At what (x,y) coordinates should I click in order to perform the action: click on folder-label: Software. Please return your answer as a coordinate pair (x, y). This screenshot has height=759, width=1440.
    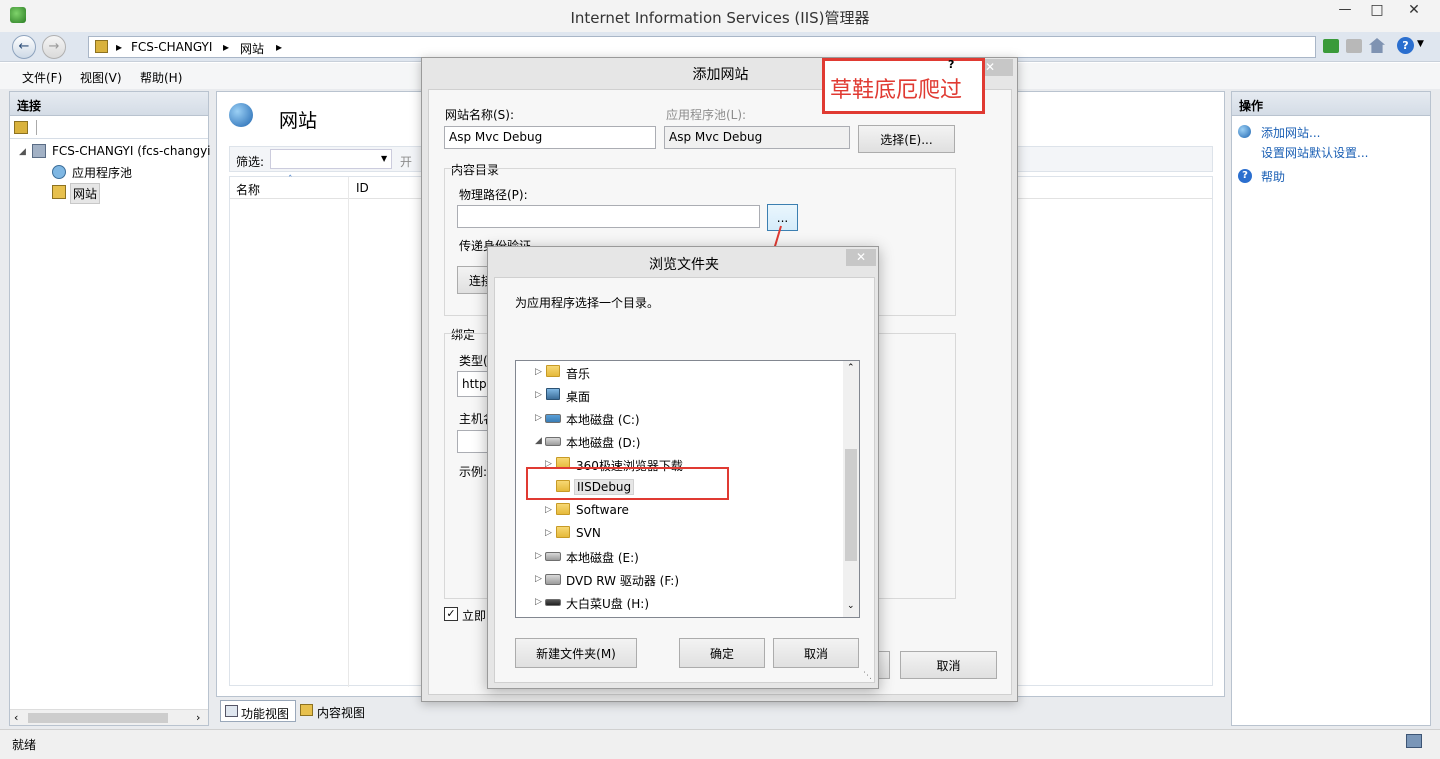
    Looking at the image, I should click on (602, 510).